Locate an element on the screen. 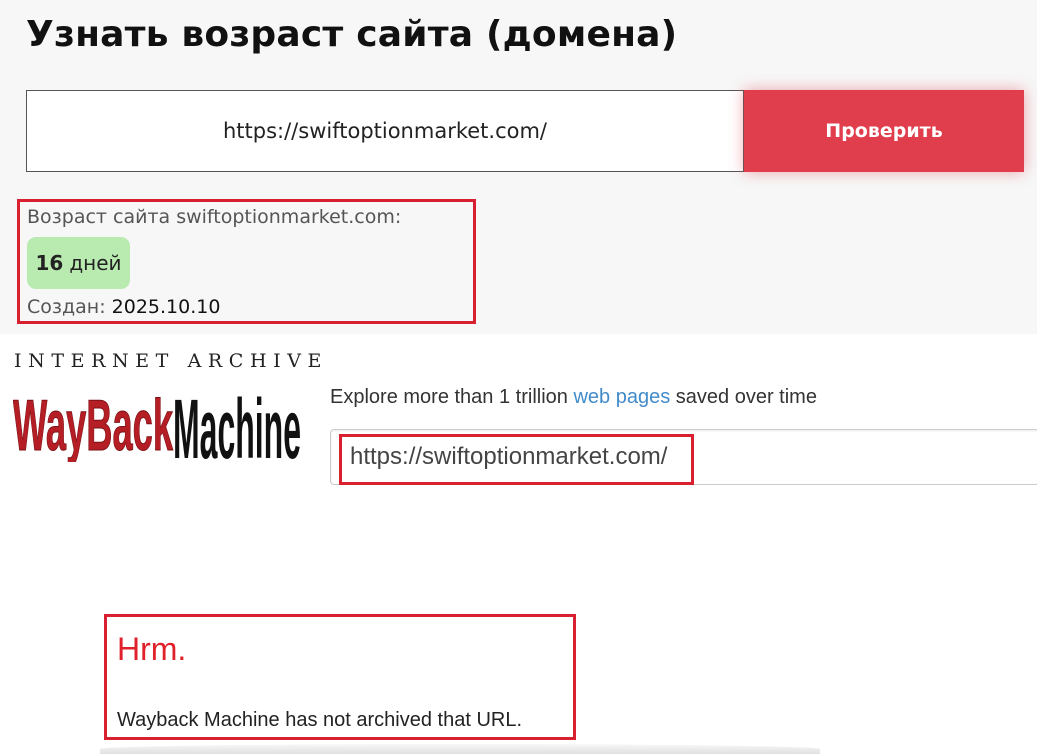 This screenshot has width=1037, height=754. explore-prefix: Explore more than 1 trillion is located at coordinates (449, 397).